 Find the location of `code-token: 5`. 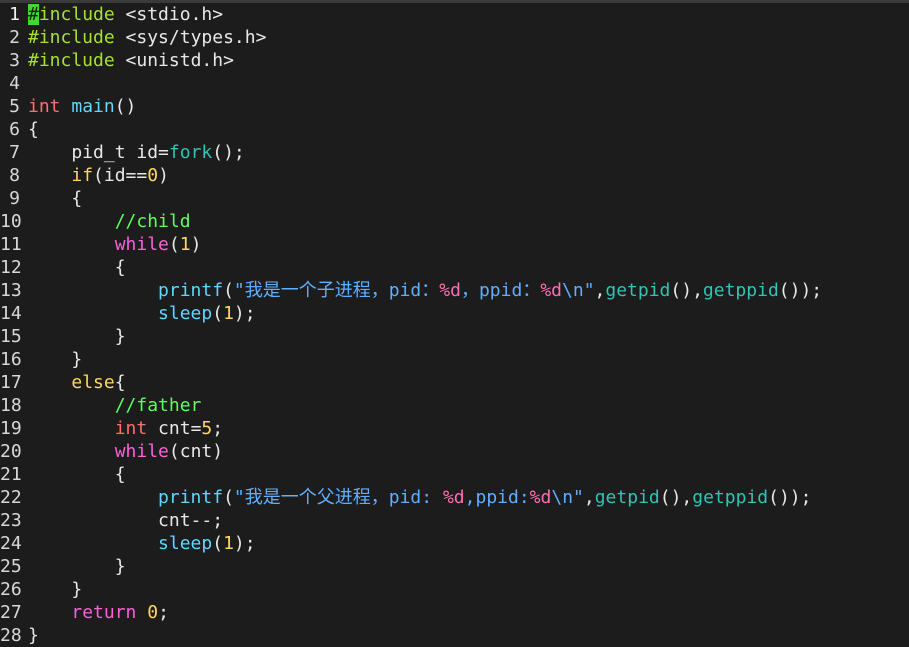

code-token: 5 is located at coordinates (207, 428).